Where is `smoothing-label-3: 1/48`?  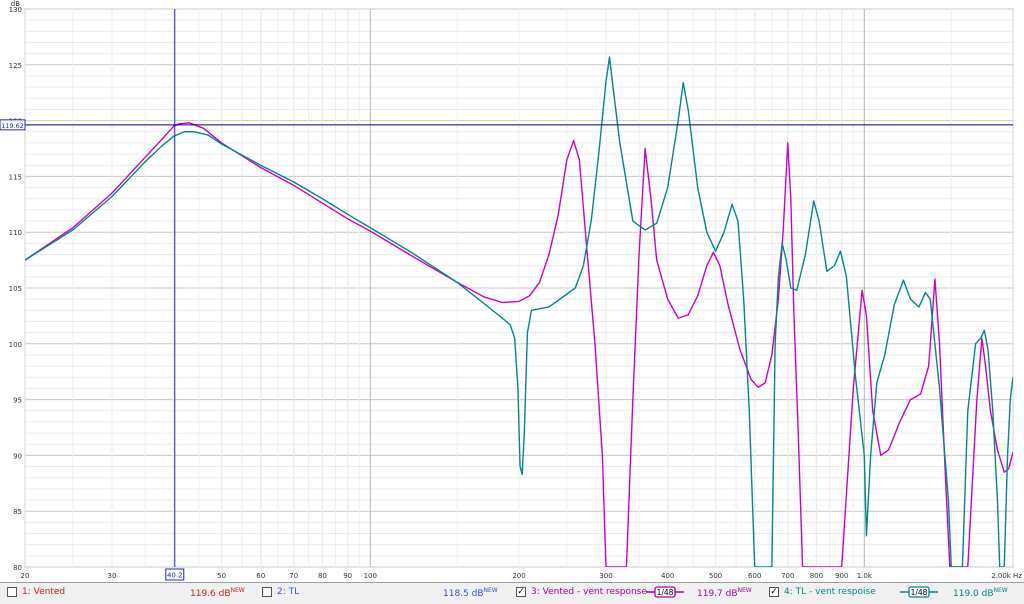
smoothing-label-3: 1/48 is located at coordinates (665, 592).